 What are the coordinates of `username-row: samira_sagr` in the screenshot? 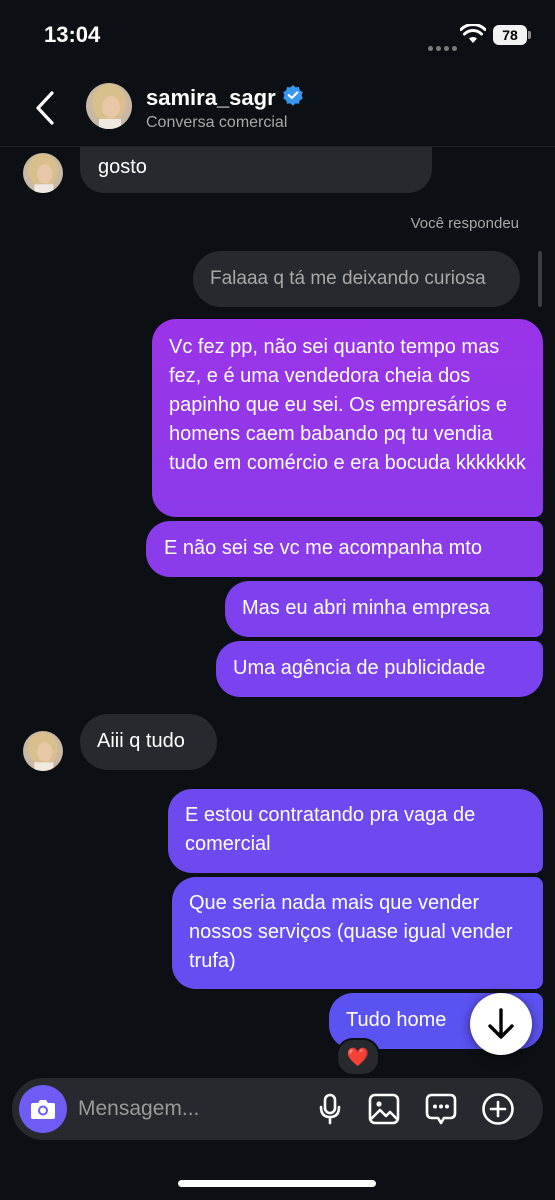 It's located at (225, 97).